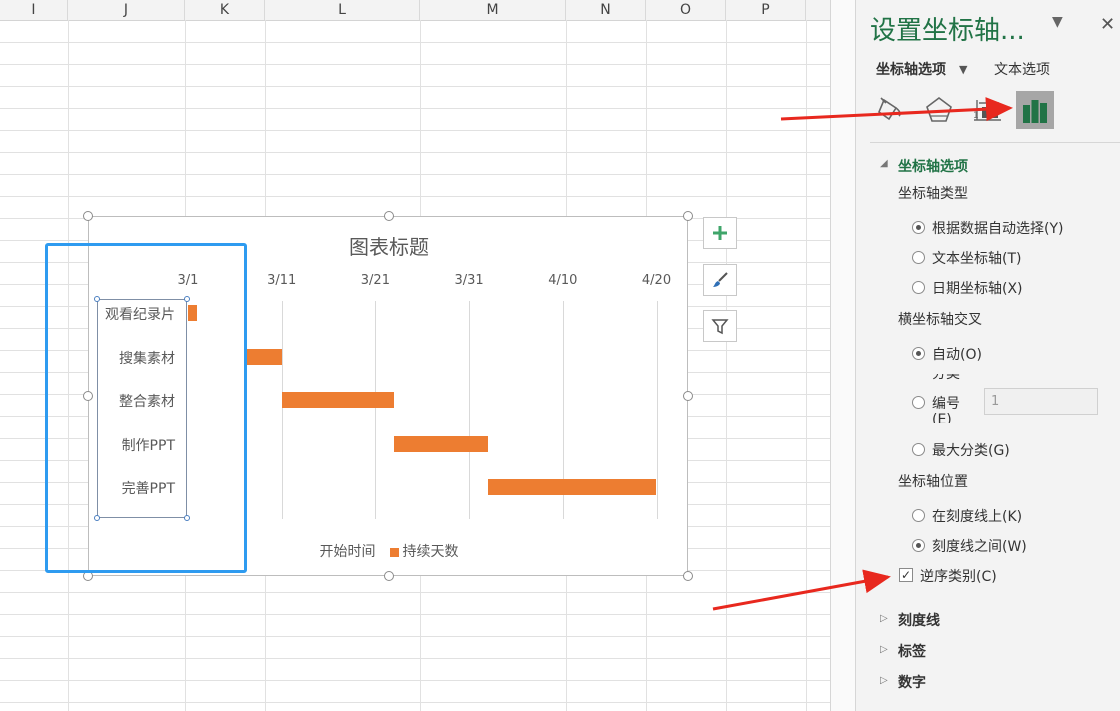 This screenshot has width=1120, height=711. What do you see at coordinates (918, 287) in the screenshot?
I see `radio-date-axis` at bounding box center [918, 287].